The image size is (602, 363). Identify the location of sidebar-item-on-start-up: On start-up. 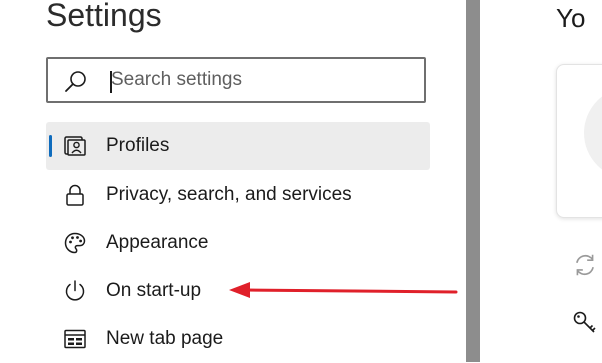
(238, 291).